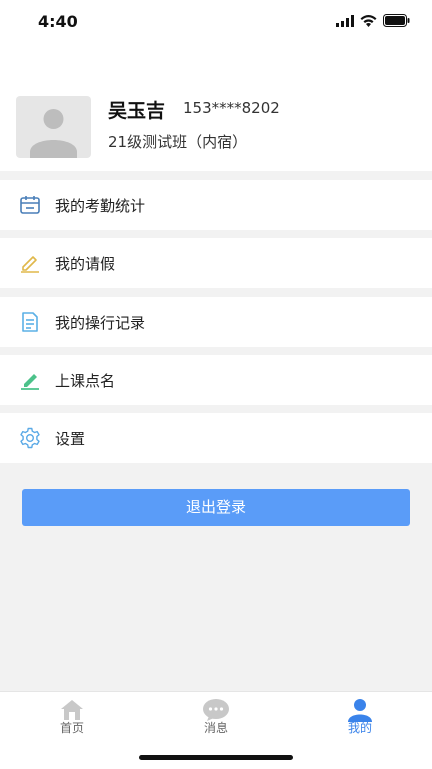 The height and width of the screenshot is (769, 432). Describe the element at coordinates (137, 111) in the screenshot. I see `user-name: 吴玉吉` at that location.